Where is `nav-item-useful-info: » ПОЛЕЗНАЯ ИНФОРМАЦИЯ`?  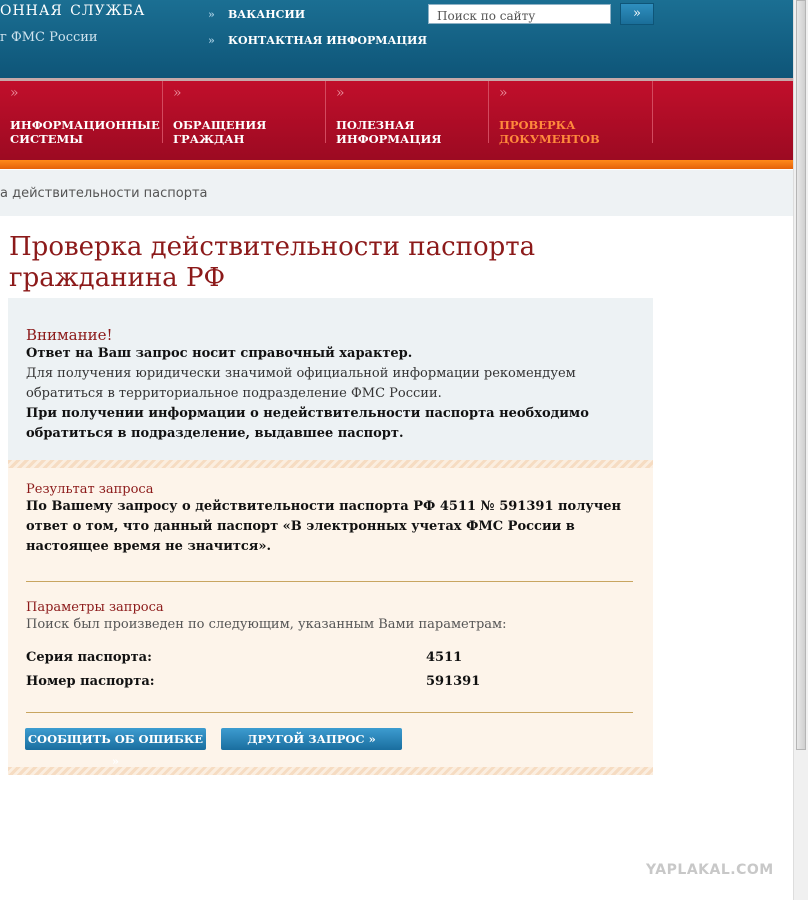 nav-item-useful-info: » ПОЛЕЗНАЯ ИНФОРМАЦИЯ is located at coordinates (407, 113).